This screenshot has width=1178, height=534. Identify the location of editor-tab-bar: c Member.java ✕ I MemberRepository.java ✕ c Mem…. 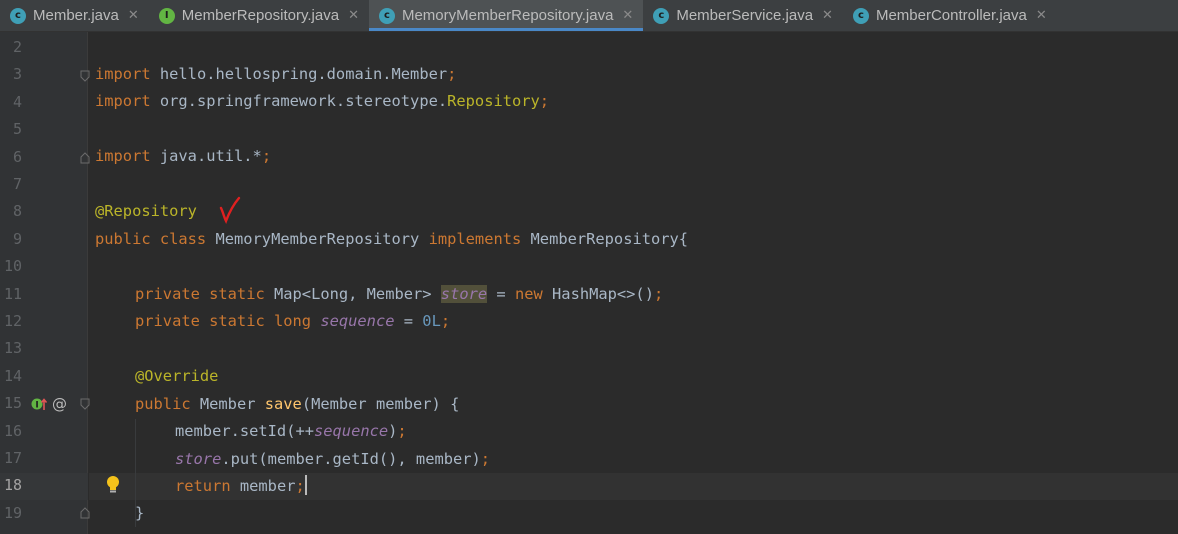
(589, 16).